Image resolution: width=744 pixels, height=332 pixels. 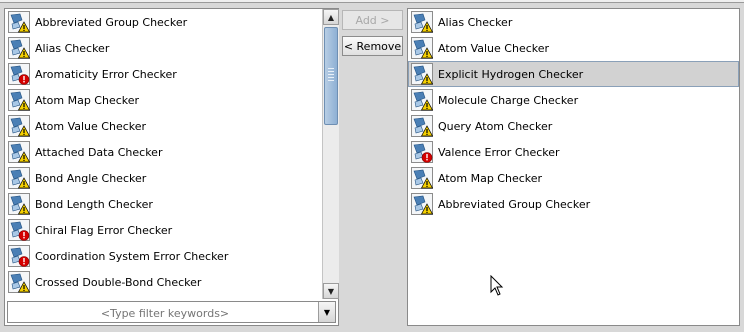 I want to click on list-item: Attached Data Checker, so click(x=163, y=152).